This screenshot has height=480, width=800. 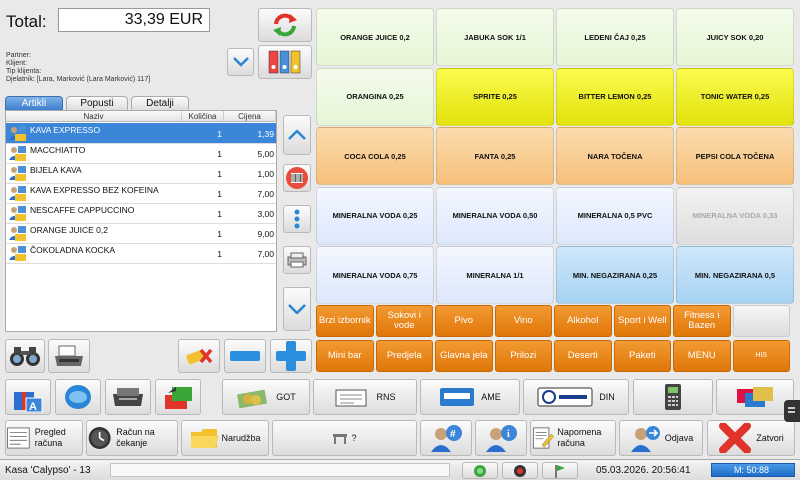 I want to click on category-button: Prilozi, so click(x=523, y=356).